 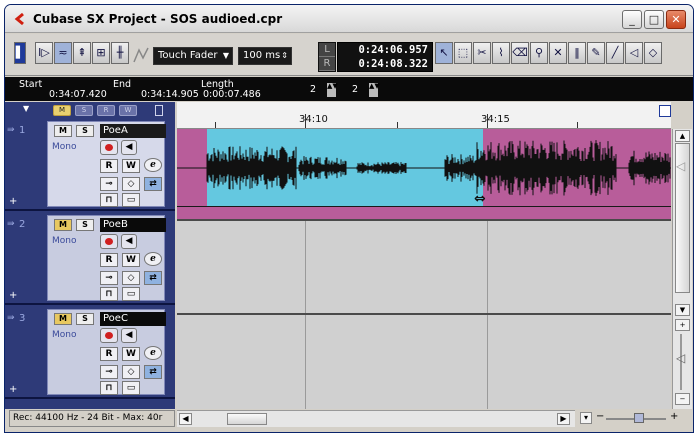 I want to click on global-solo-button: S, so click(x=84, y=110).